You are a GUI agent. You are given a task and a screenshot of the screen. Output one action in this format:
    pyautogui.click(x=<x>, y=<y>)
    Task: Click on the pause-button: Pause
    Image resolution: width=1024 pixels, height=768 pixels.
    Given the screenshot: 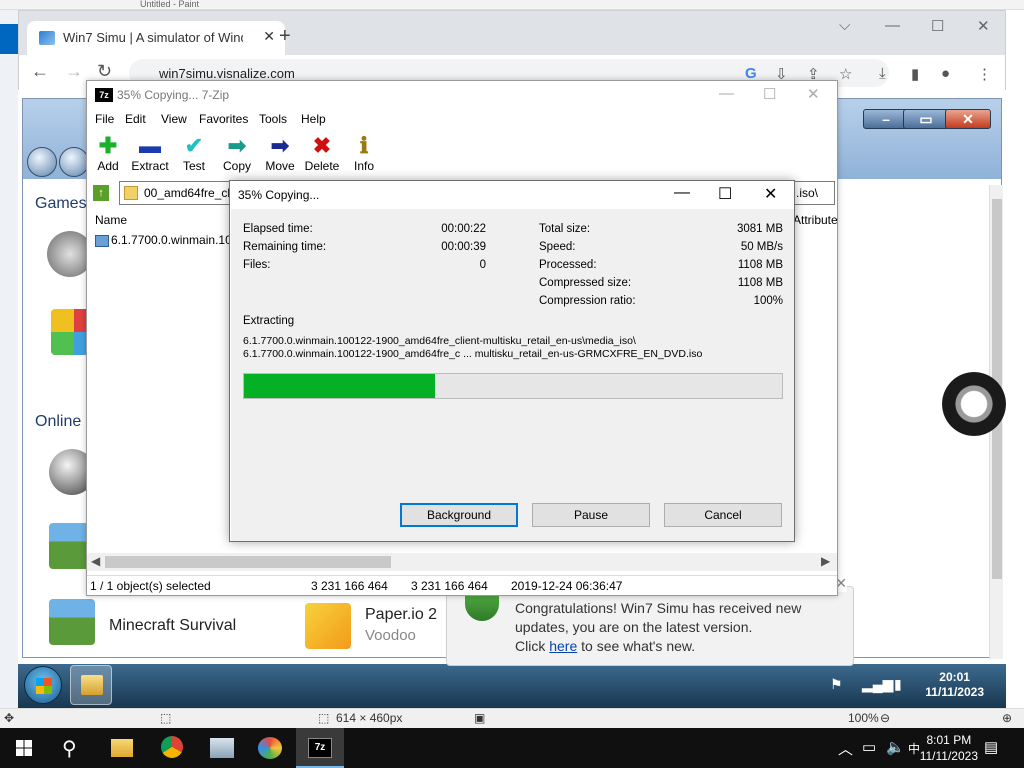 What is the action you would take?
    pyautogui.click(x=591, y=515)
    